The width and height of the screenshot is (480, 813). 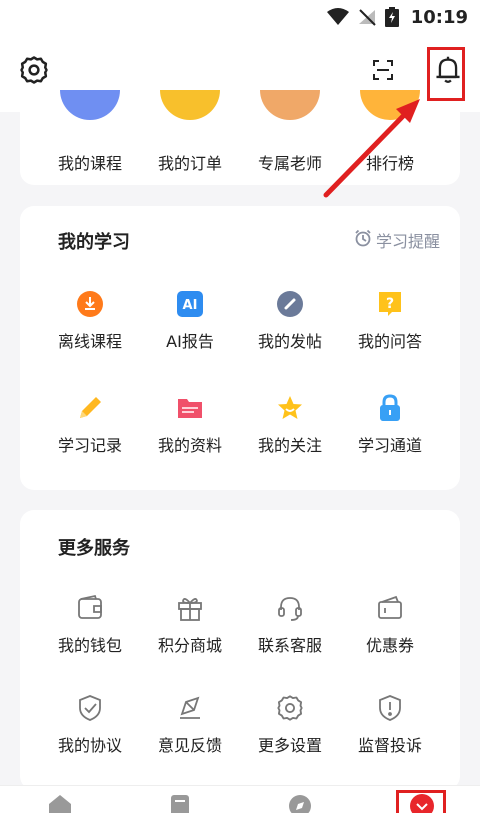 What do you see at coordinates (190, 105) in the screenshot?
I see `order-icon` at bounding box center [190, 105].